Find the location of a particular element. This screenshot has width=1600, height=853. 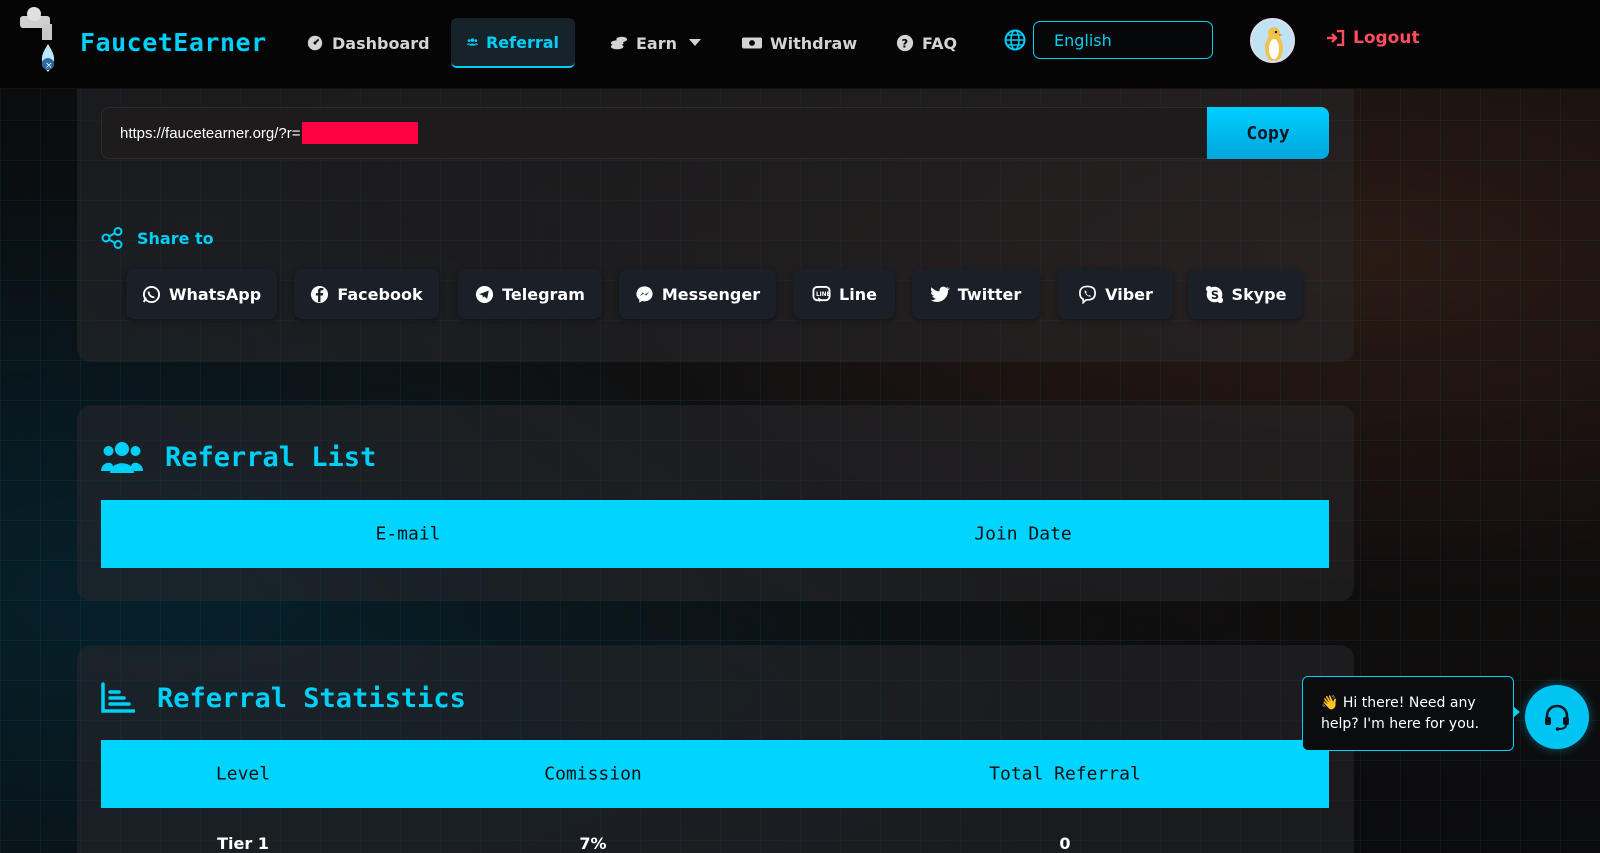

referral-list-heading: Referral List is located at coordinates (238, 457).